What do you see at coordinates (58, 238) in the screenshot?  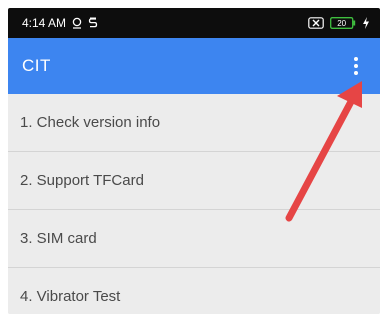 I see `list-item-label: 3. SIM card` at bounding box center [58, 238].